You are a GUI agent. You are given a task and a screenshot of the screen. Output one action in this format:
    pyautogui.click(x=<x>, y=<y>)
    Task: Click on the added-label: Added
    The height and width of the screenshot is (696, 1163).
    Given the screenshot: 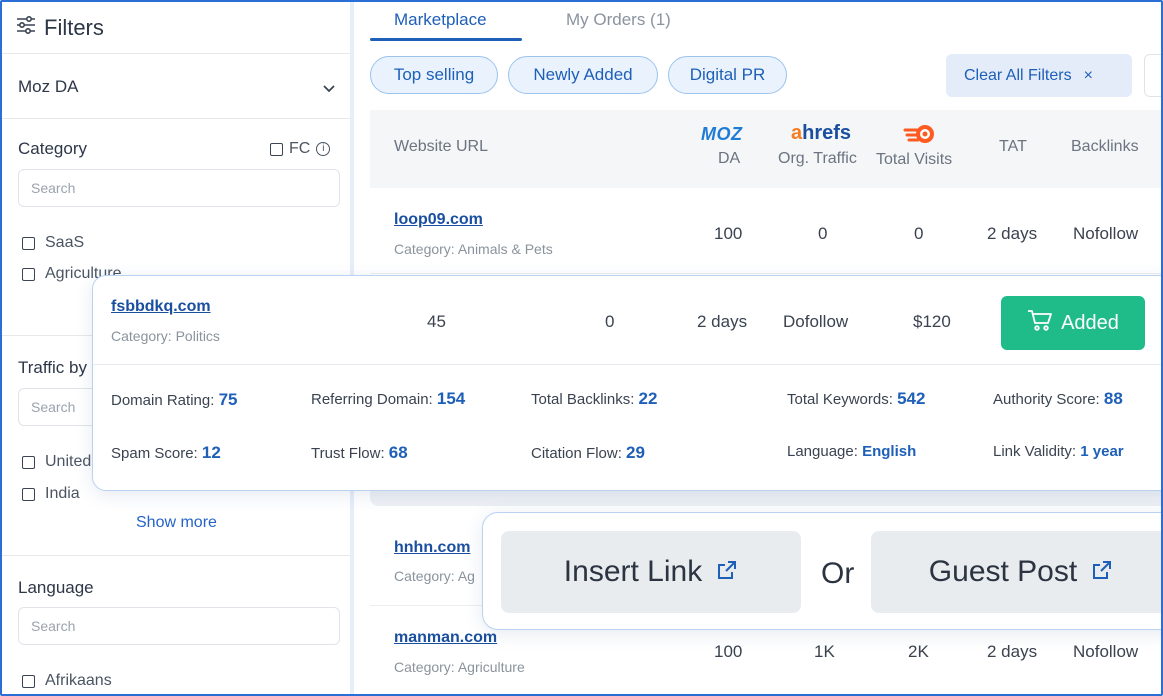 What is the action you would take?
    pyautogui.click(x=1090, y=322)
    